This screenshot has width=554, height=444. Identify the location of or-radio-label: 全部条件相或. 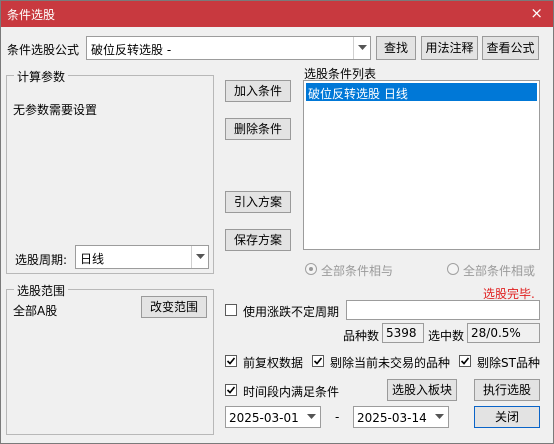
(499, 271).